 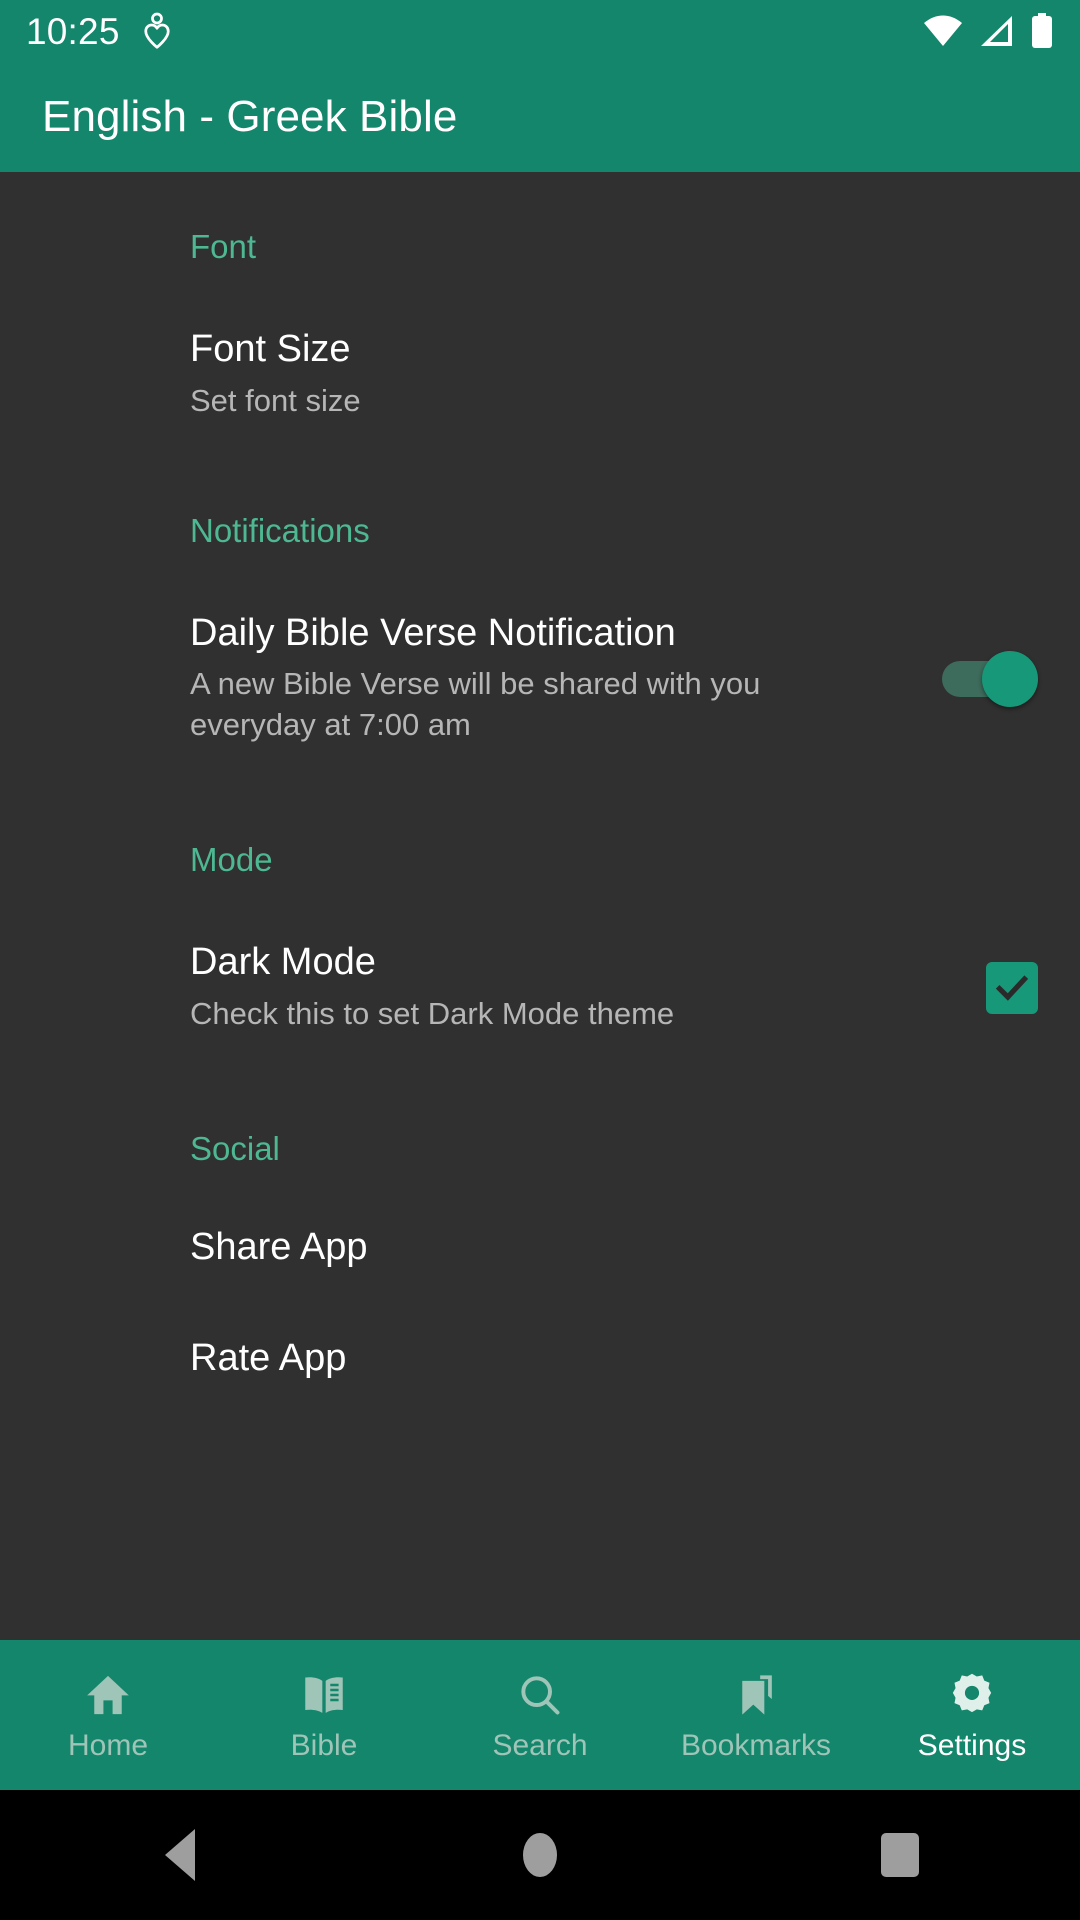 I want to click on preference-text: Font Size Set font size, so click(x=540, y=375).